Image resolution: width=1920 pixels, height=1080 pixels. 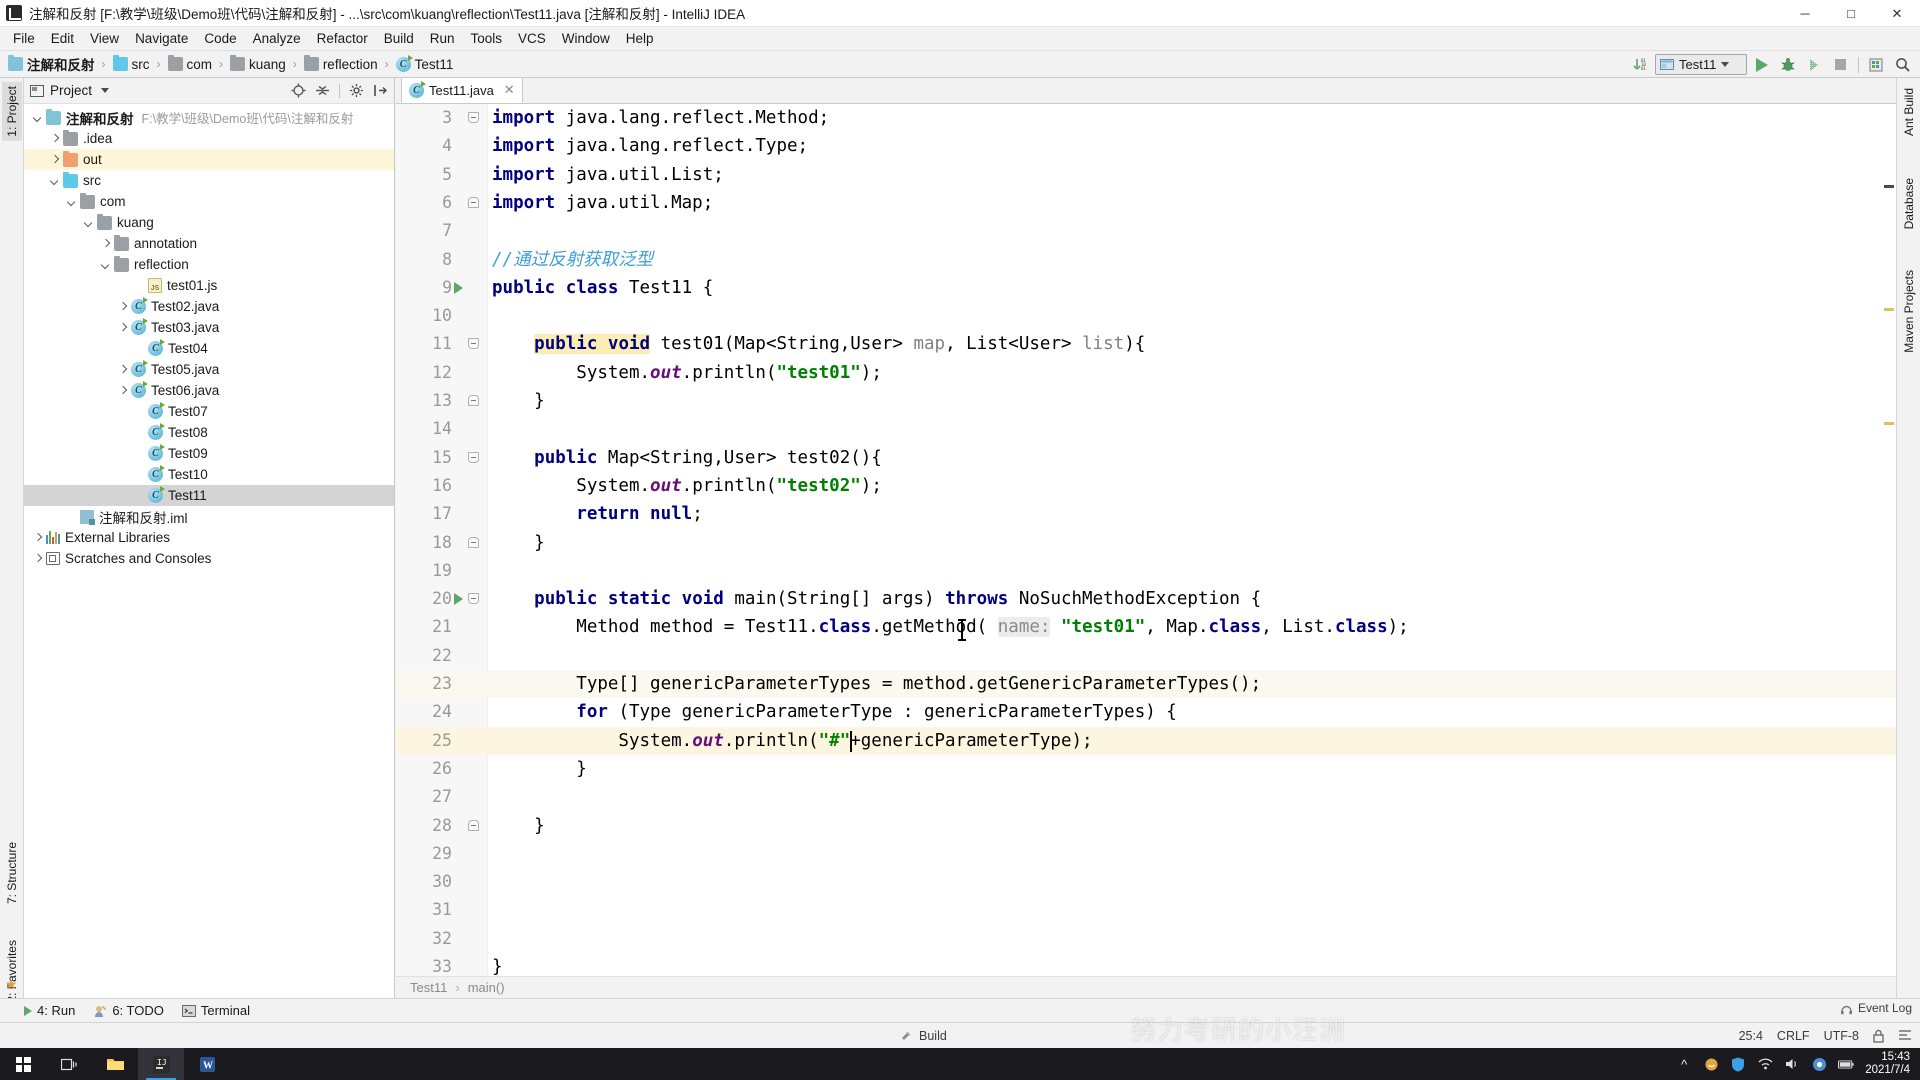 I want to click on tree-item-.idea: .idea, so click(x=209, y=138).